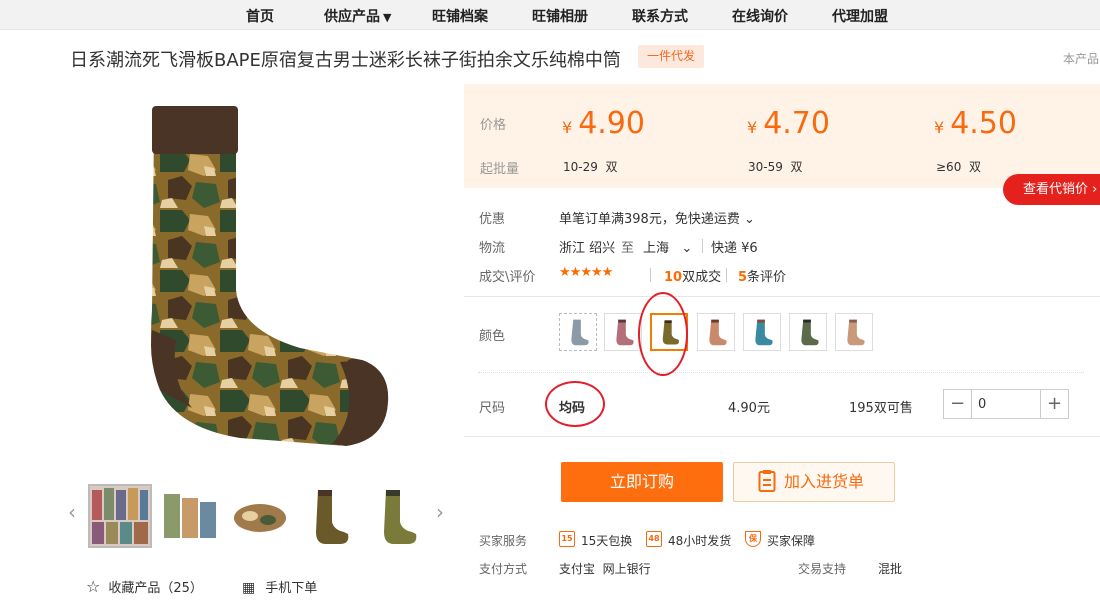  Describe the element at coordinates (775, 166) in the screenshot. I see `tier-qty: 30-59 双` at that location.